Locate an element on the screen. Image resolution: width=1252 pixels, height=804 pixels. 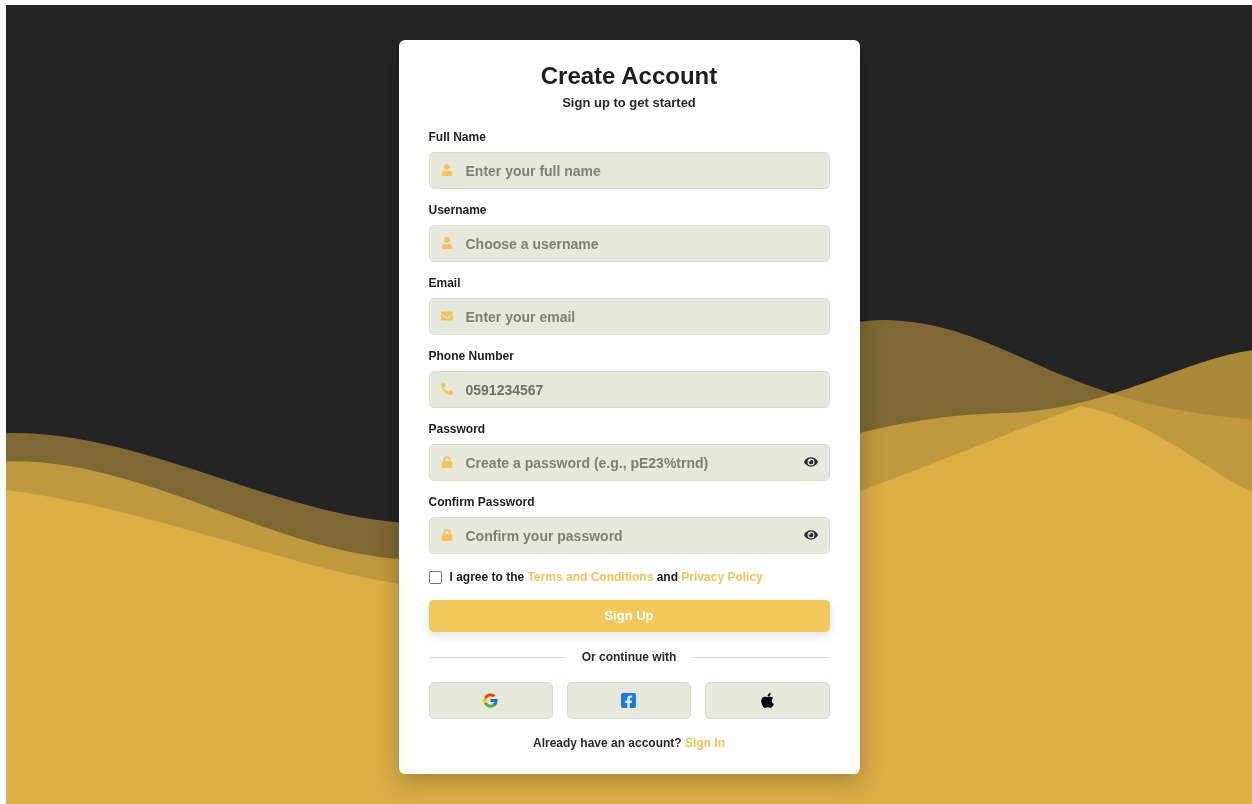
divider-text: Or continue with is located at coordinates (629, 657).